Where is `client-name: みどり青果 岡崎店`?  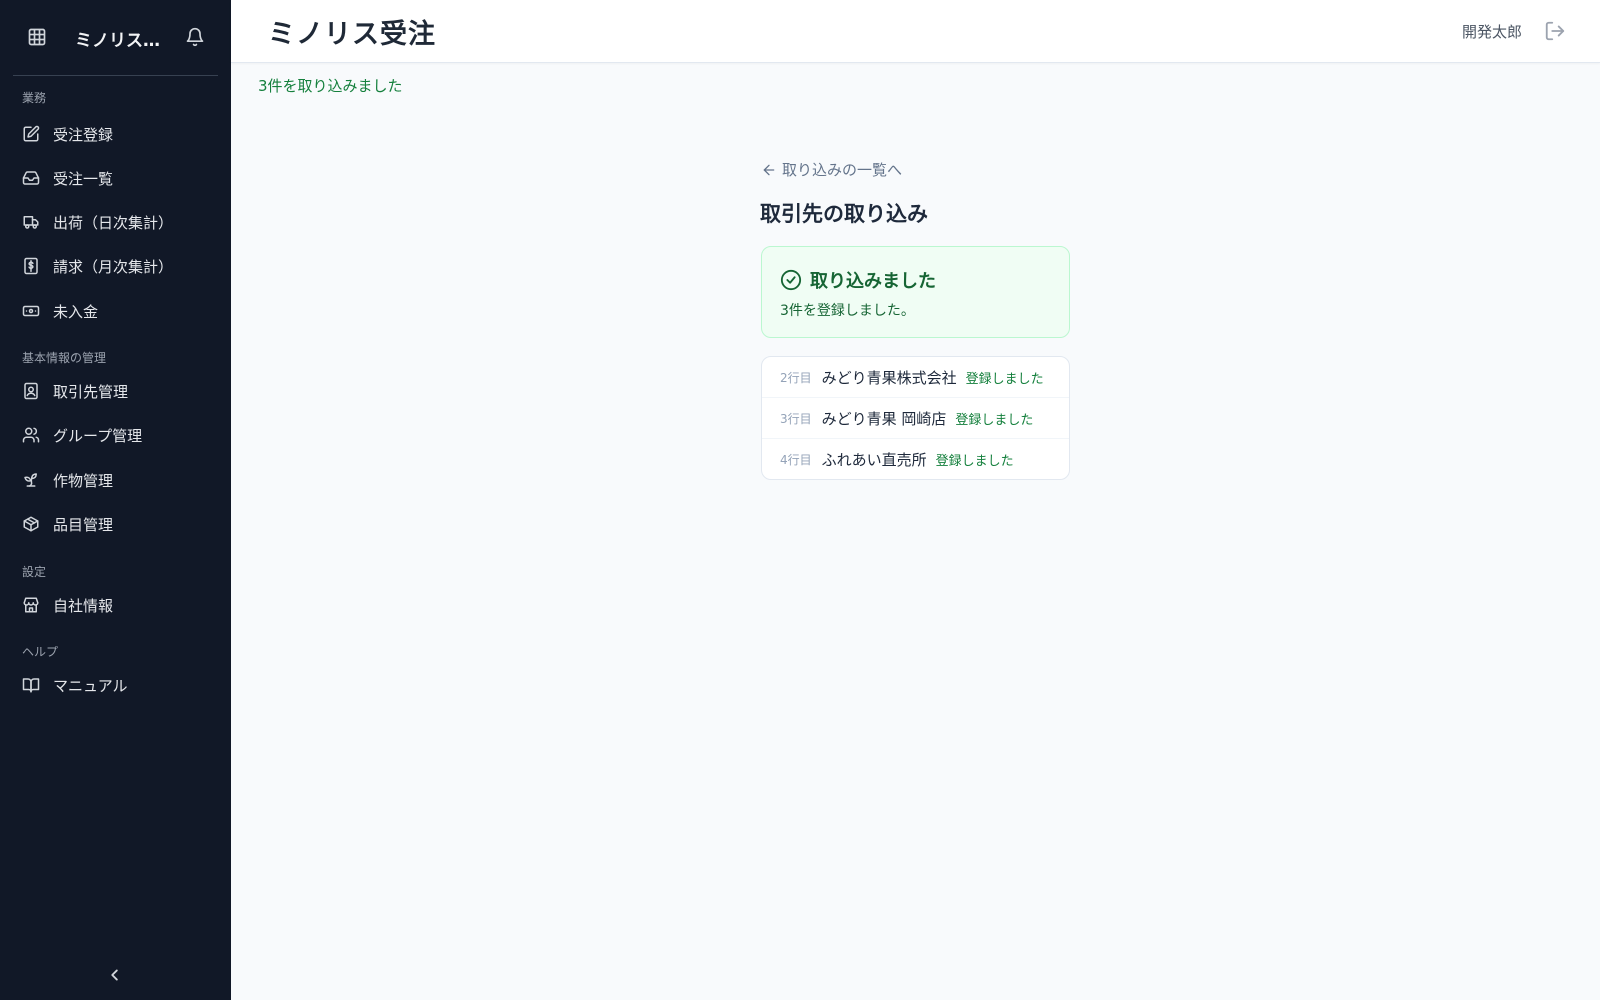
client-name: みどり青果 岡崎店 is located at coordinates (884, 418).